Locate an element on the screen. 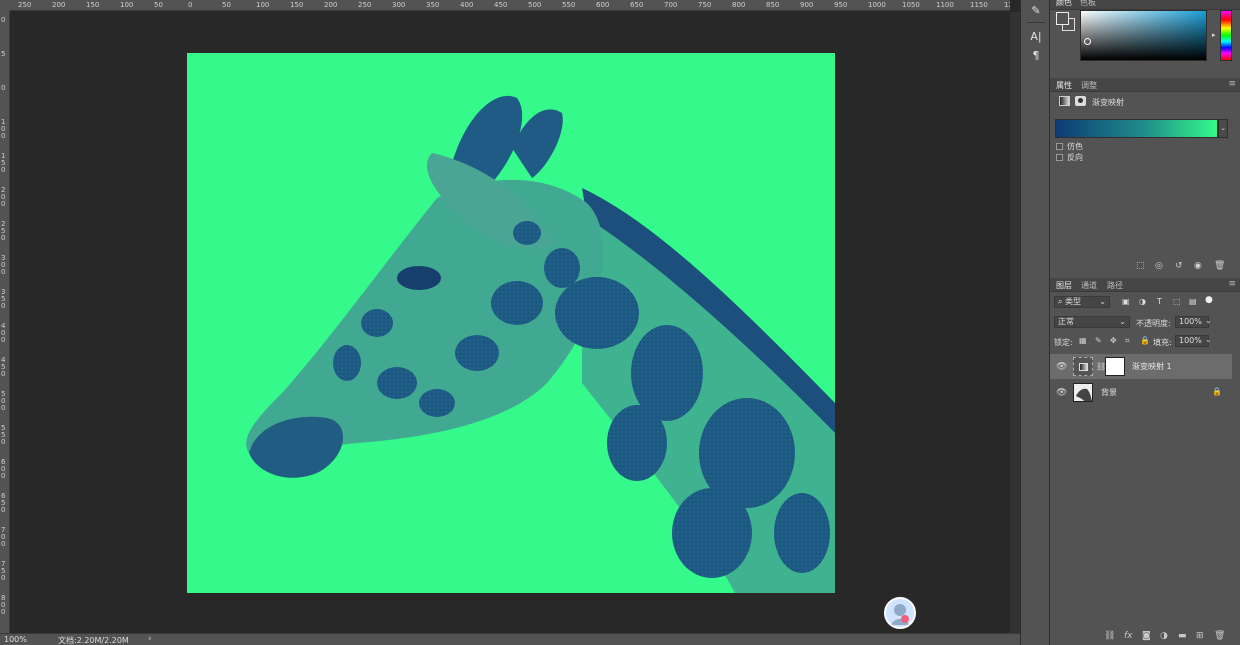  lock-artboard-icon: ⌗ is located at coordinates (1127, 341).